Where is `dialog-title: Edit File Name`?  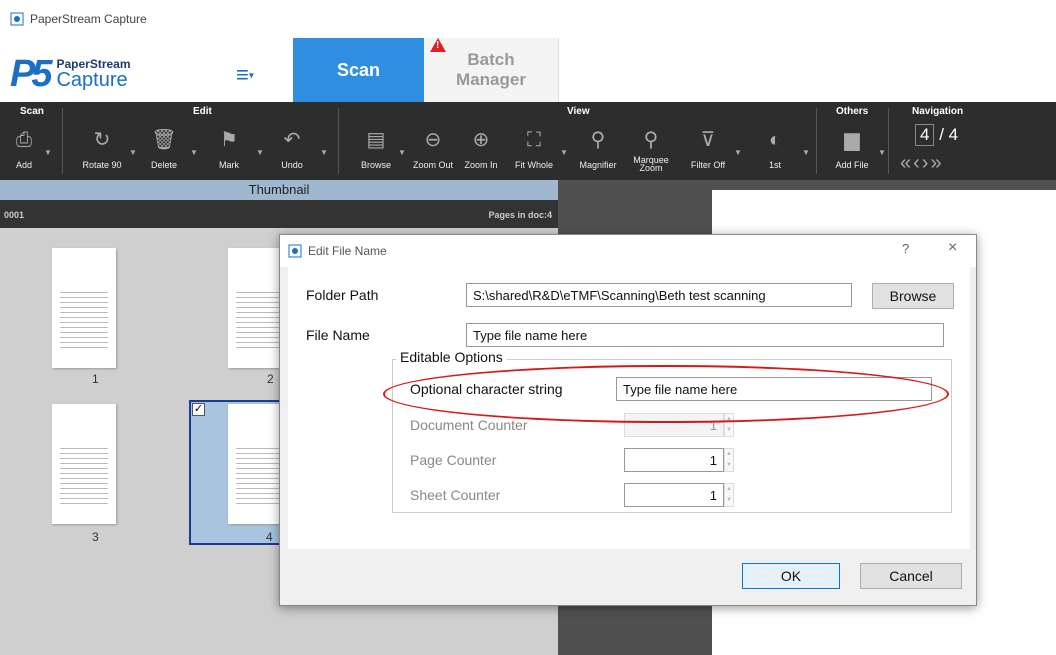
dialog-title: Edit File Name is located at coordinates (347, 251).